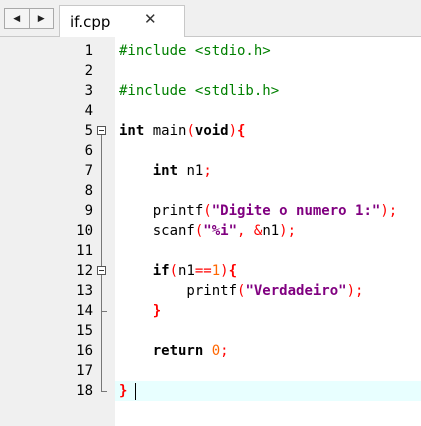 The image size is (421, 426). Describe the element at coordinates (88, 131) in the screenshot. I see `line-number: 5` at that location.